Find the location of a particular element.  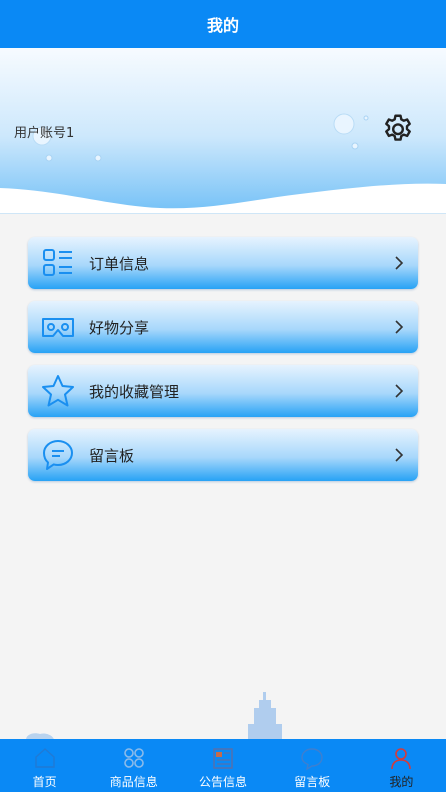

gear-icon is located at coordinates (398, 130).